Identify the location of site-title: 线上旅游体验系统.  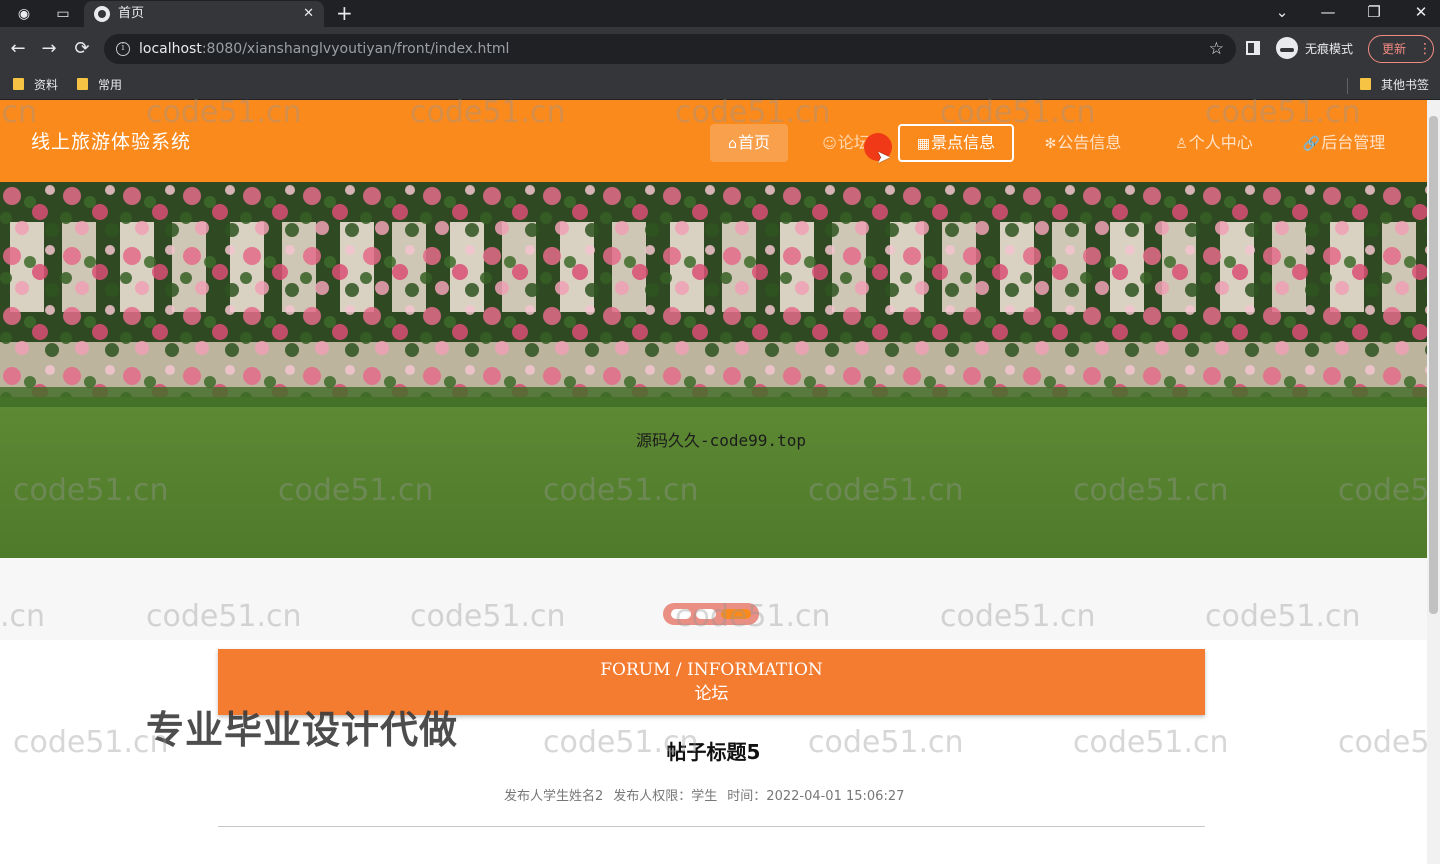
(111, 142).